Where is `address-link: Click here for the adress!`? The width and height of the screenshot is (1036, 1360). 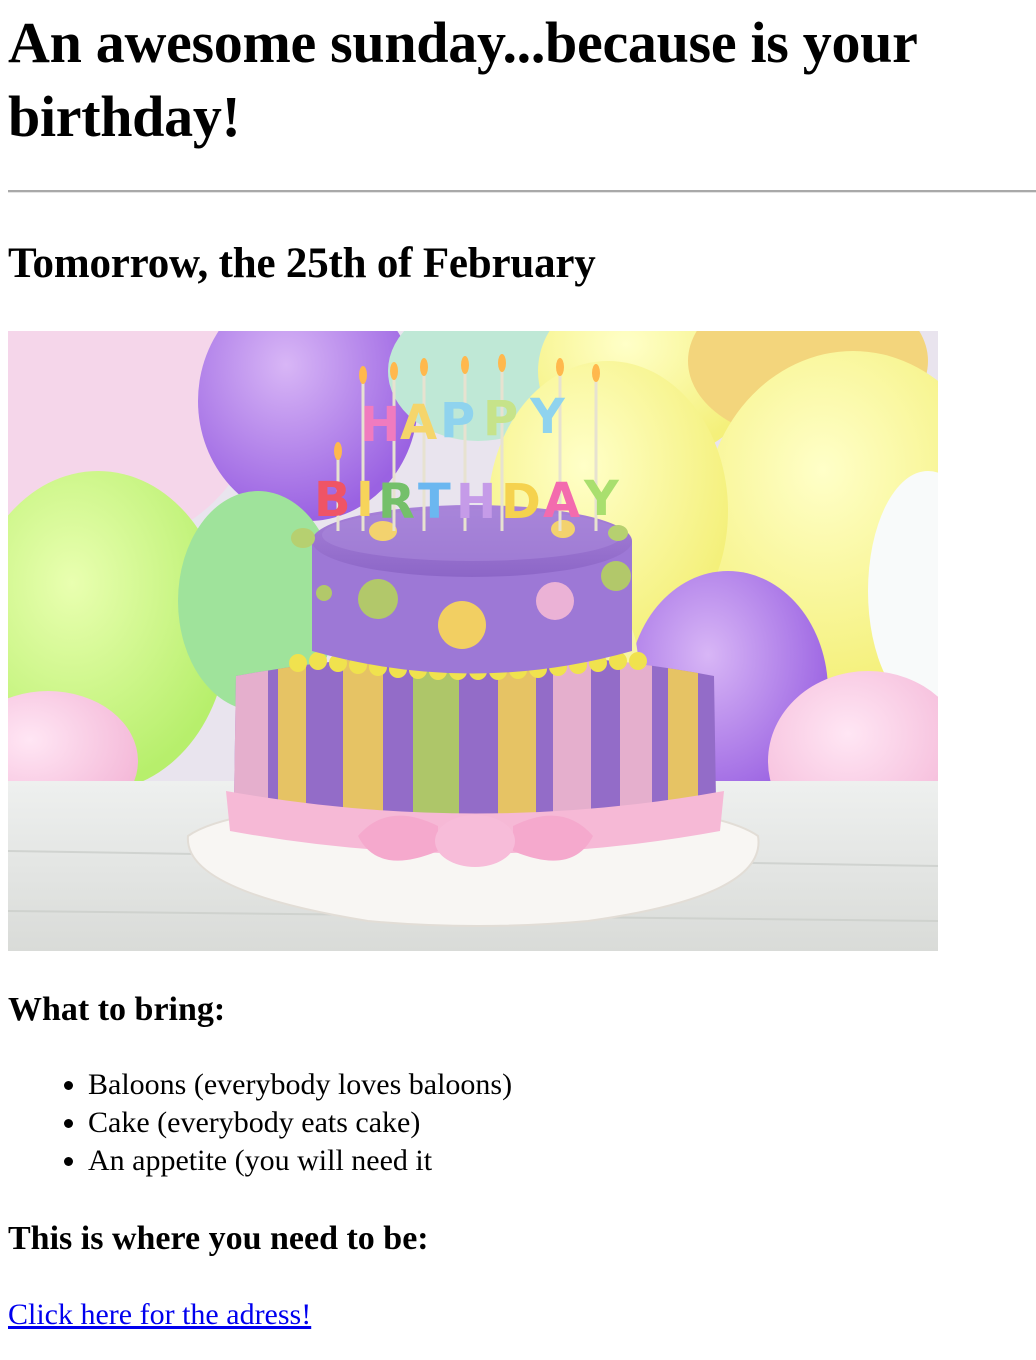
address-link: Click here for the adress! is located at coordinates (159, 1315).